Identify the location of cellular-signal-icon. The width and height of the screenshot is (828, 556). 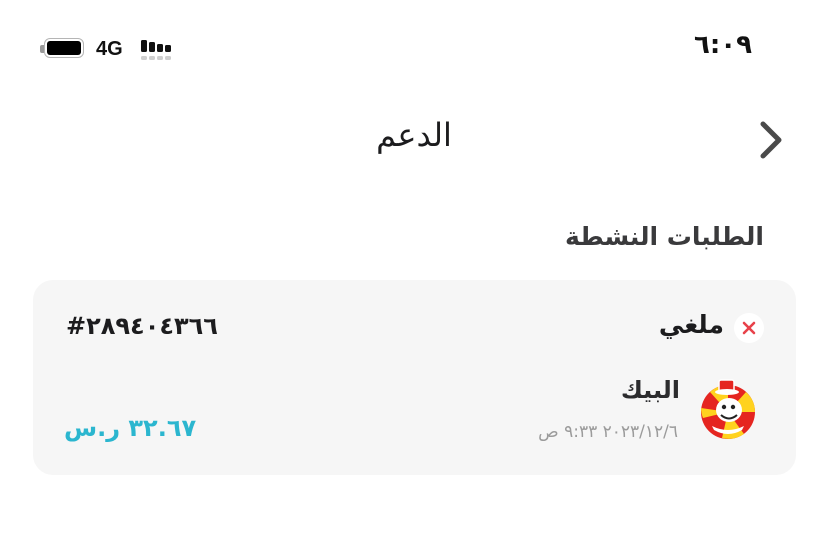
(159, 50).